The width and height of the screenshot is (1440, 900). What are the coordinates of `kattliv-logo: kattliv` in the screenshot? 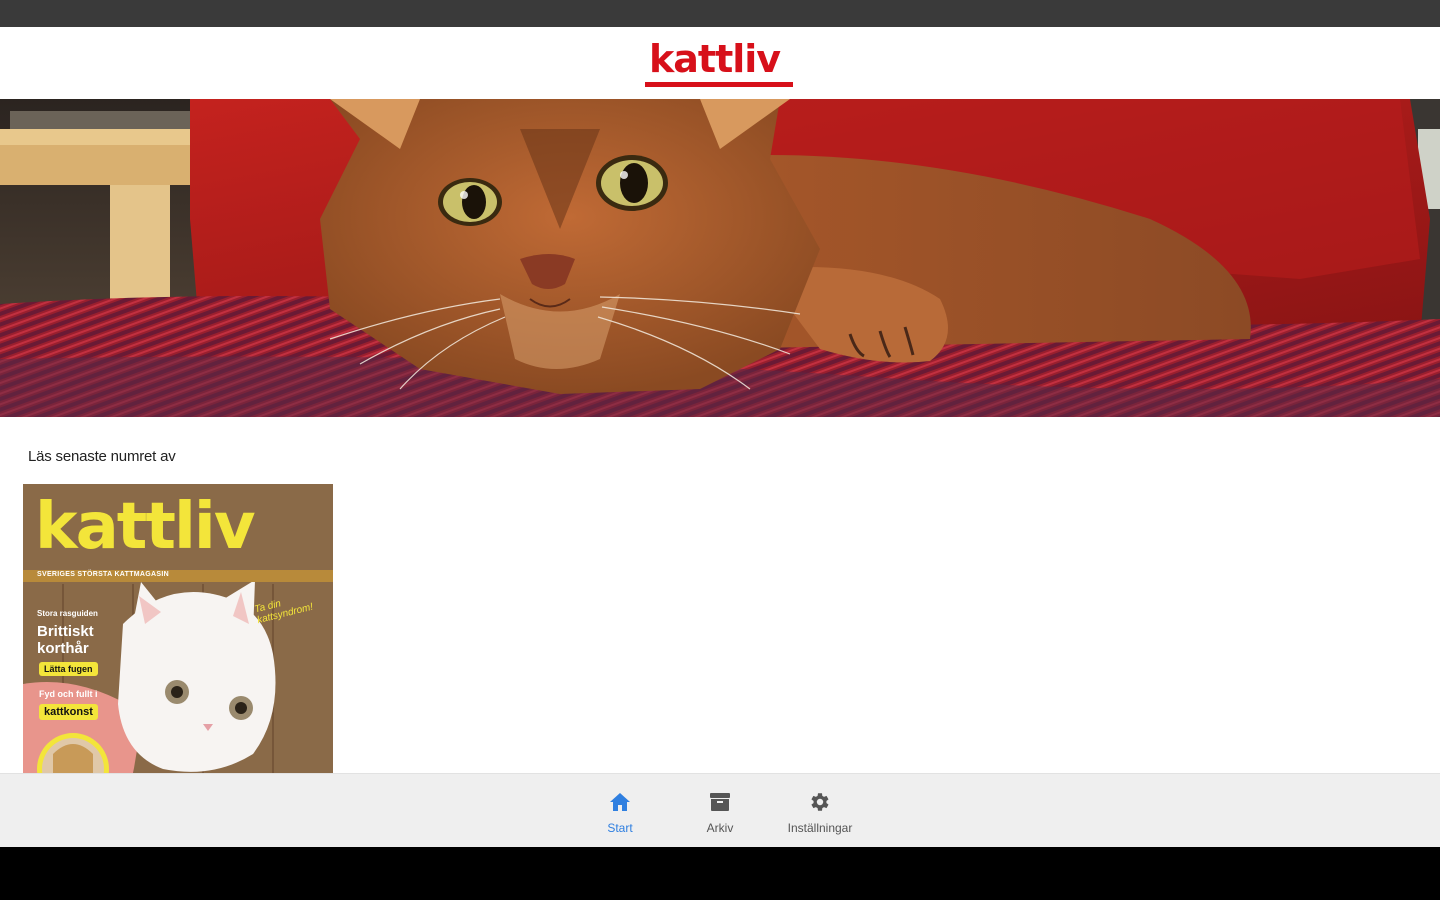 It's located at (720, 62).